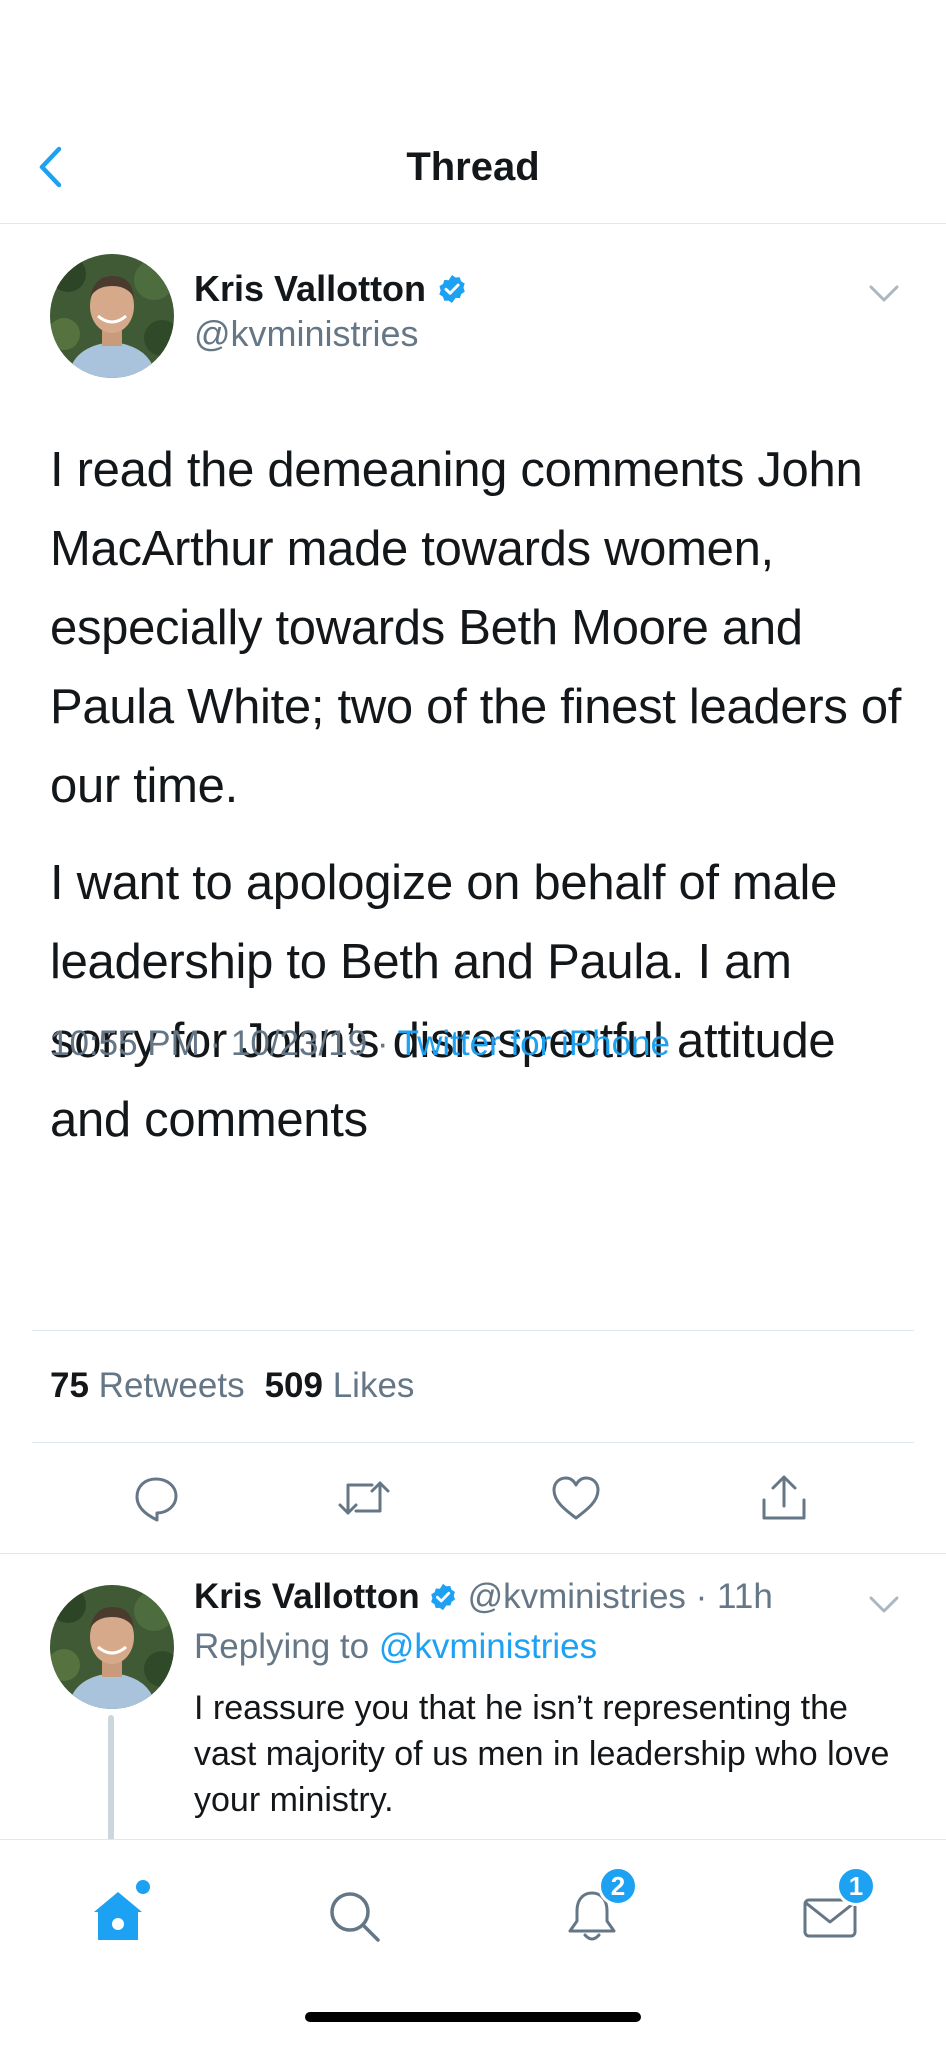 This screenshot has height=2048, width=946. I want to click on tab-messages: 1, so click(833, 1911).